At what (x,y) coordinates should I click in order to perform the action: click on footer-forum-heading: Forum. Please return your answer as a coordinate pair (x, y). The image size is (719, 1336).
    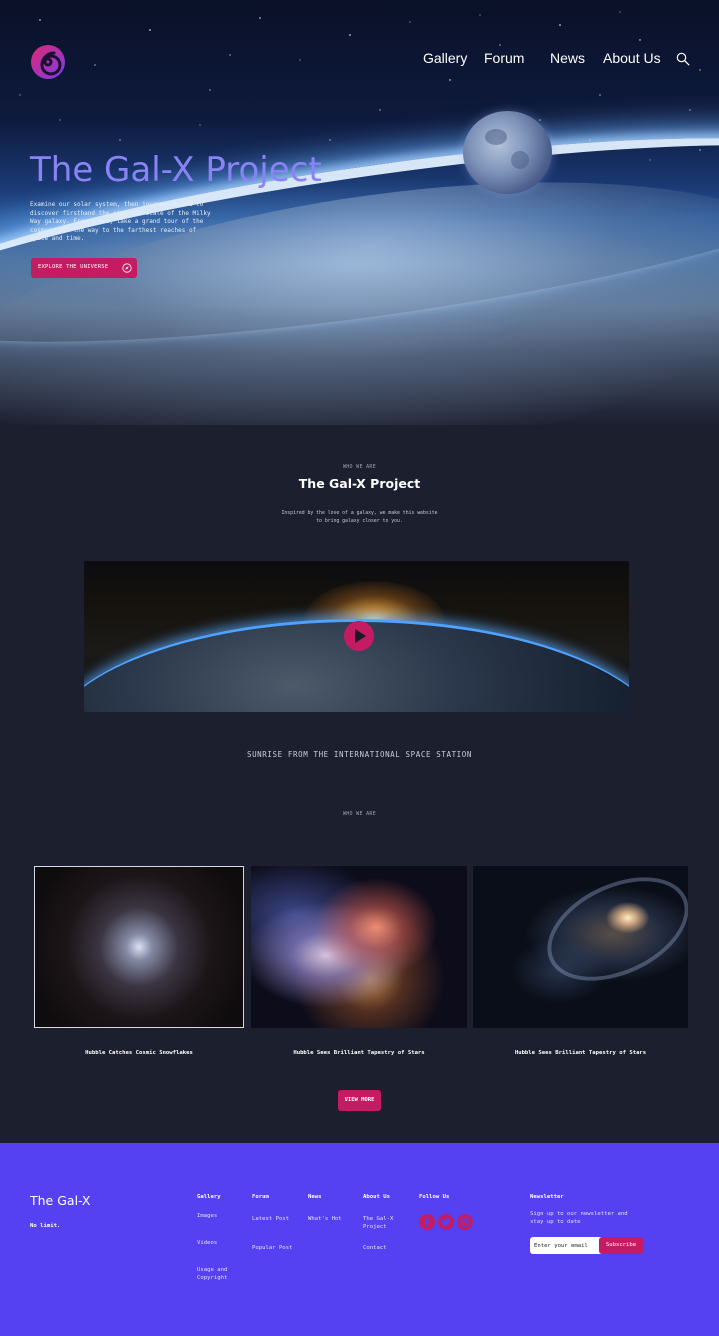
    Looking at the image, I should click on (260, 1197).